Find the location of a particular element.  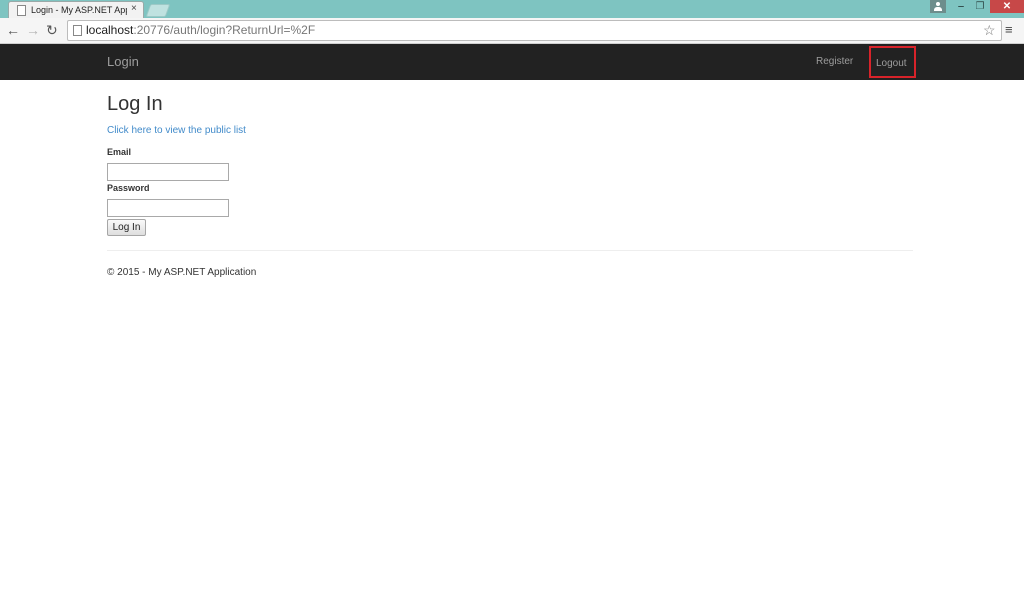

menu-icon: ≡ is located at coordinates (1009, 30).